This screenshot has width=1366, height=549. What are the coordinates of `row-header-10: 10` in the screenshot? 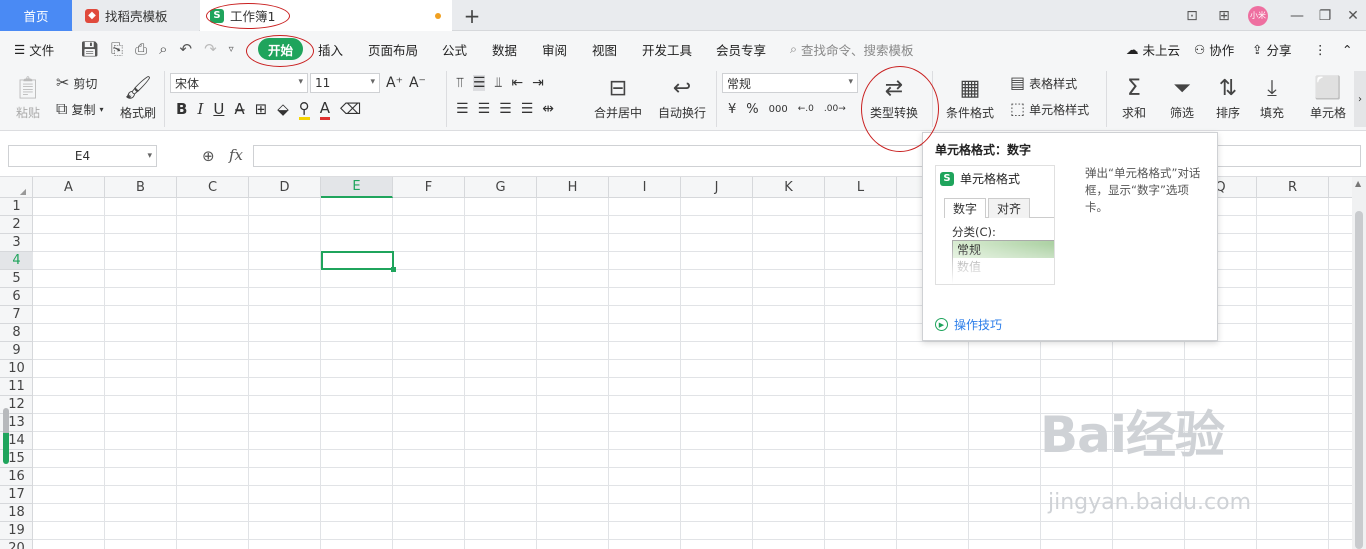 It's located at (16, 369).